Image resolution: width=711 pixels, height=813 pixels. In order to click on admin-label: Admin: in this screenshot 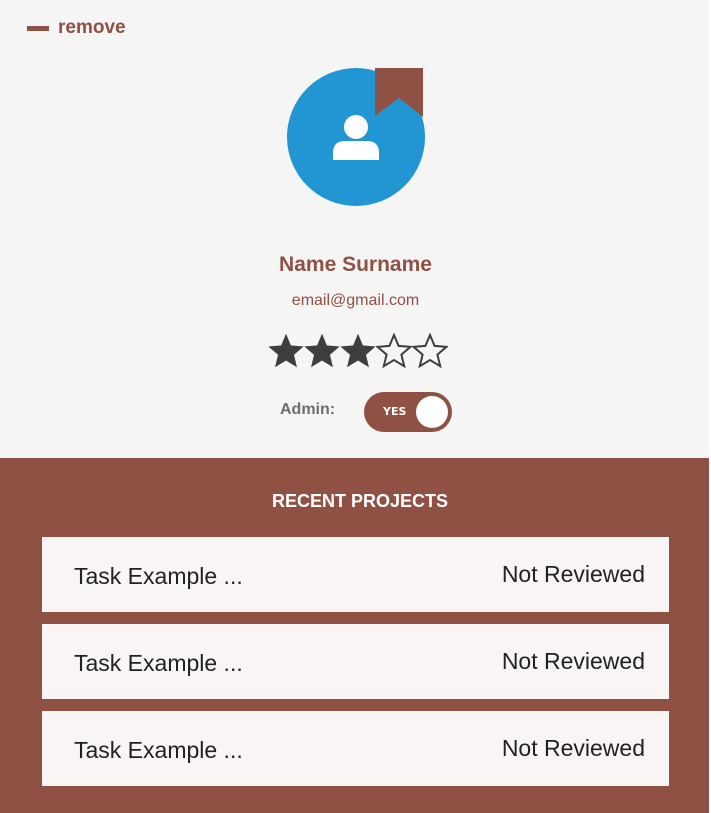, I will do `click(308, 409)`.